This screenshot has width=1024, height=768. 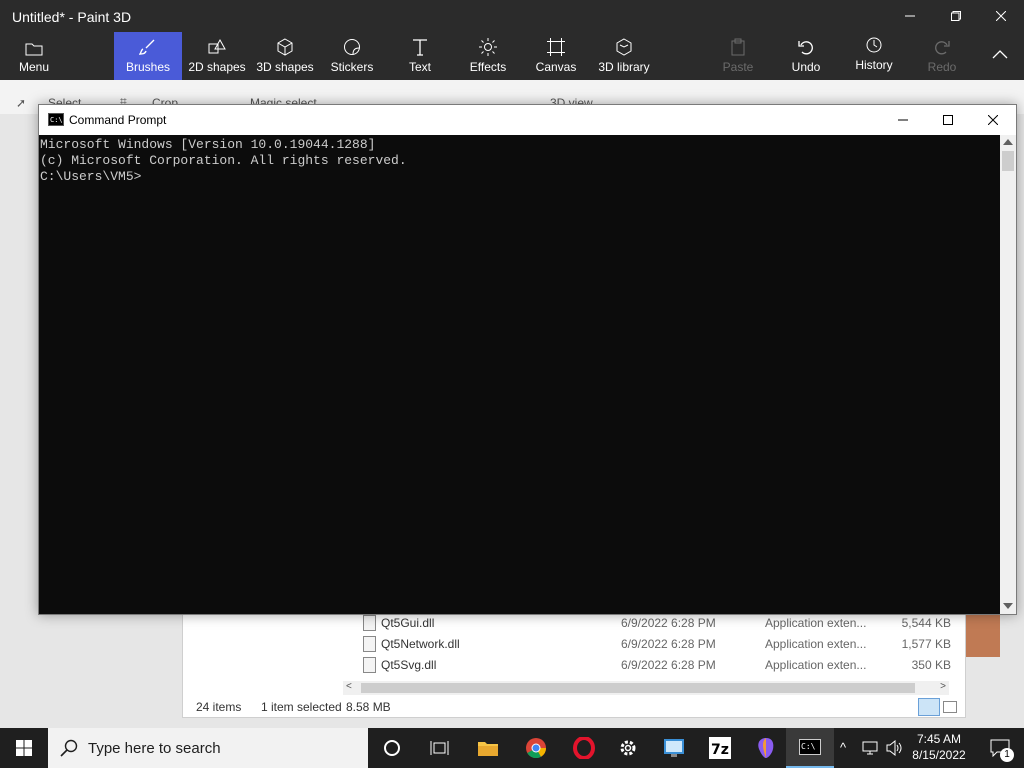 What do you see at coordinates (874, 45) in the screenshot?
I see `history-icon` at bounding box center [874, 45].